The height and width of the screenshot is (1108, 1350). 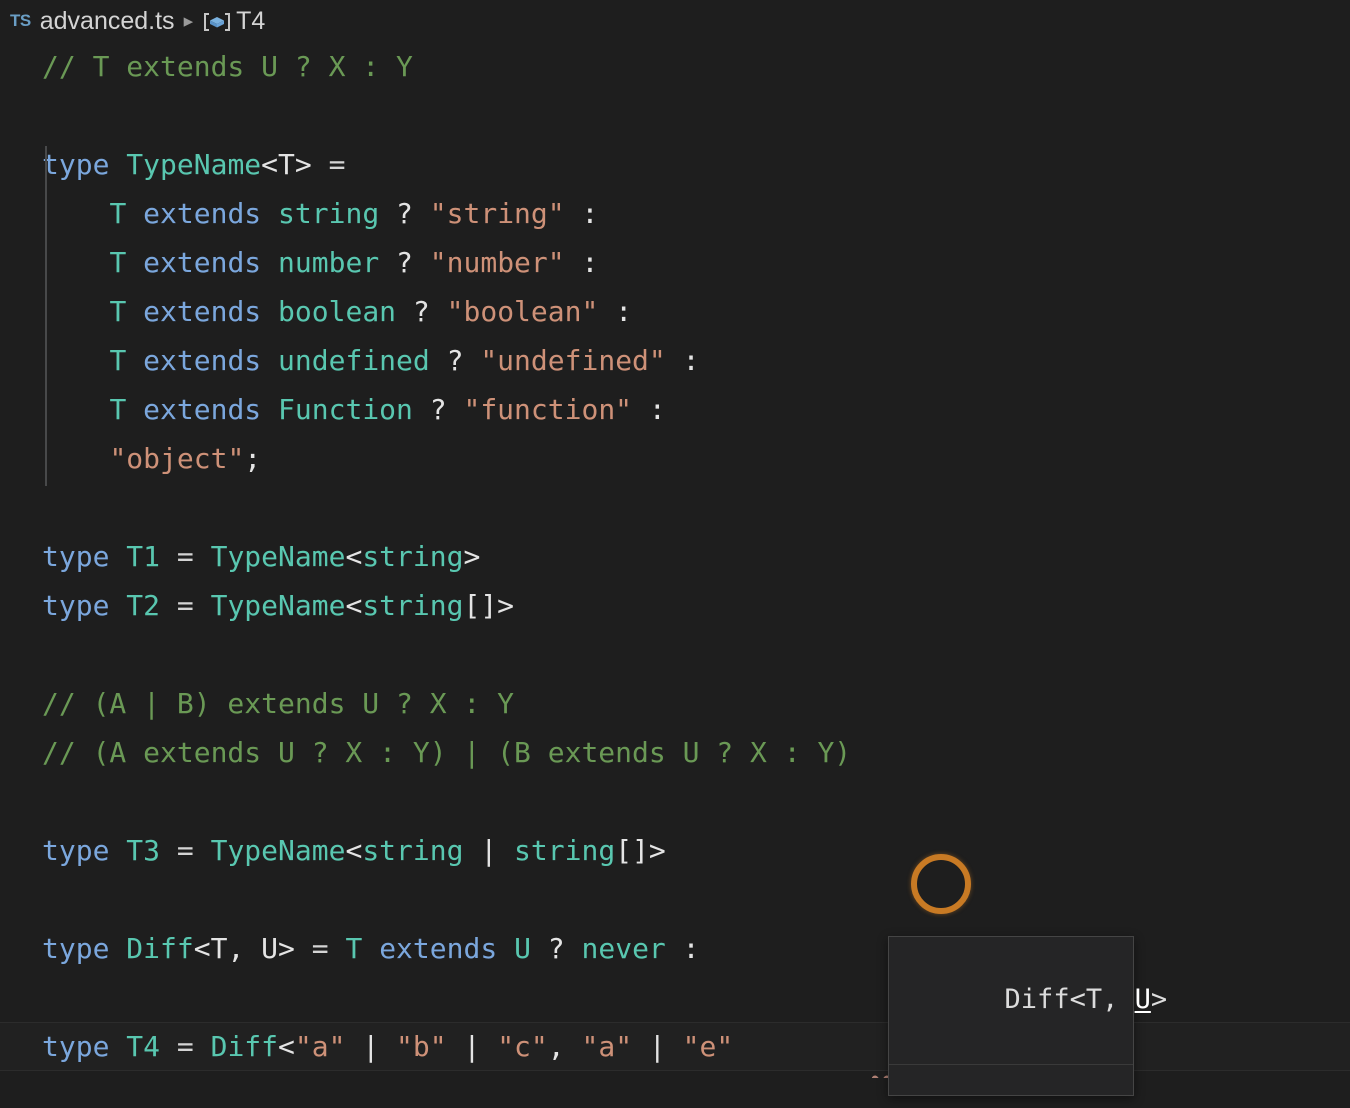 I want to click on code-token-comment: // T extends U ? X : Y, so click(x=227, y=66).